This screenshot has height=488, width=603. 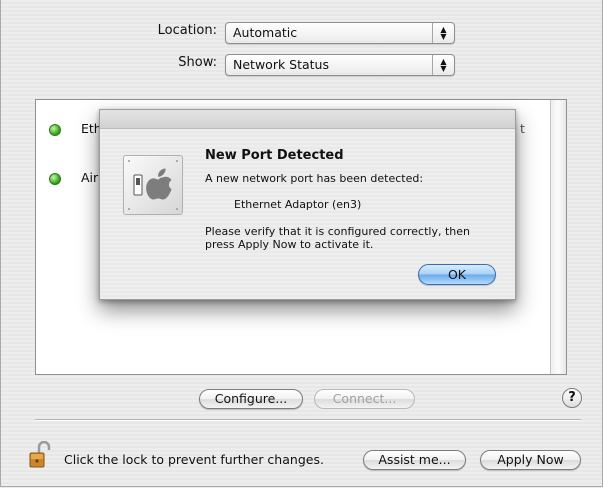 What do you see at coordinates (298, 204) in the screenshot?
I see `dialog-port-name: Ethernet Adaptor (en3)` at bounding box center [298, 204].